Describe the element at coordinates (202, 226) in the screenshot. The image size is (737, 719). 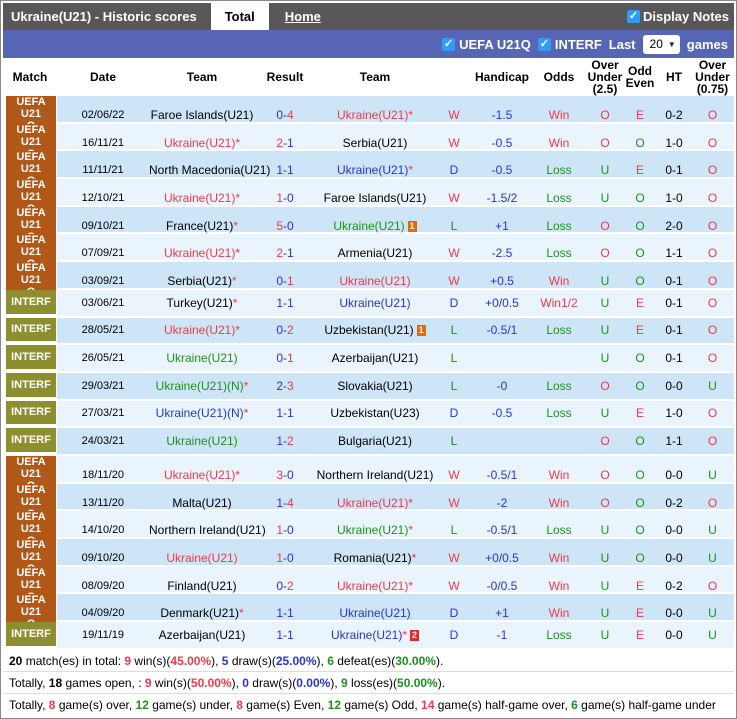
I see `home-team-cell: France(U21)*` at that location.